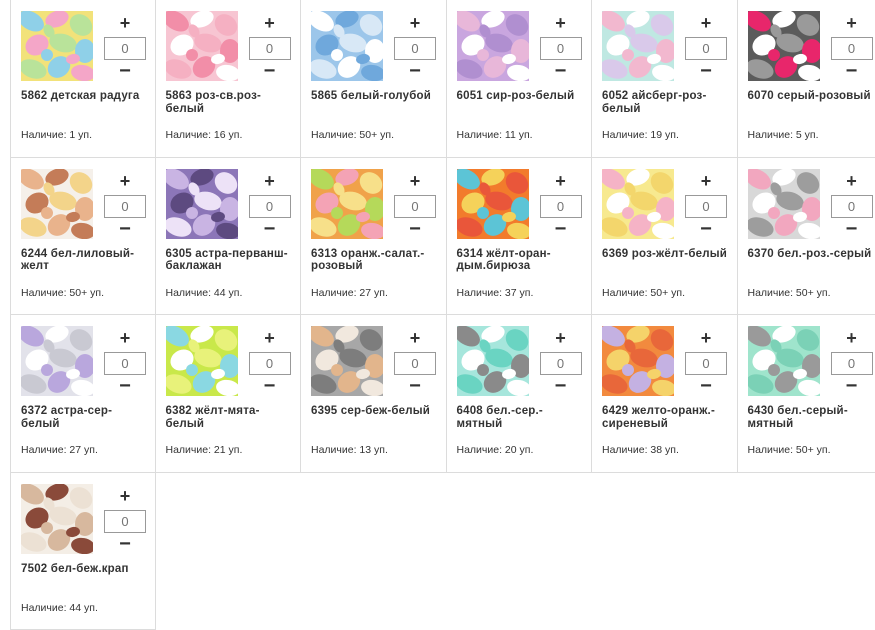  I want to click on product-name: 6369 роз-жёлт-белый, so click(666, 254).